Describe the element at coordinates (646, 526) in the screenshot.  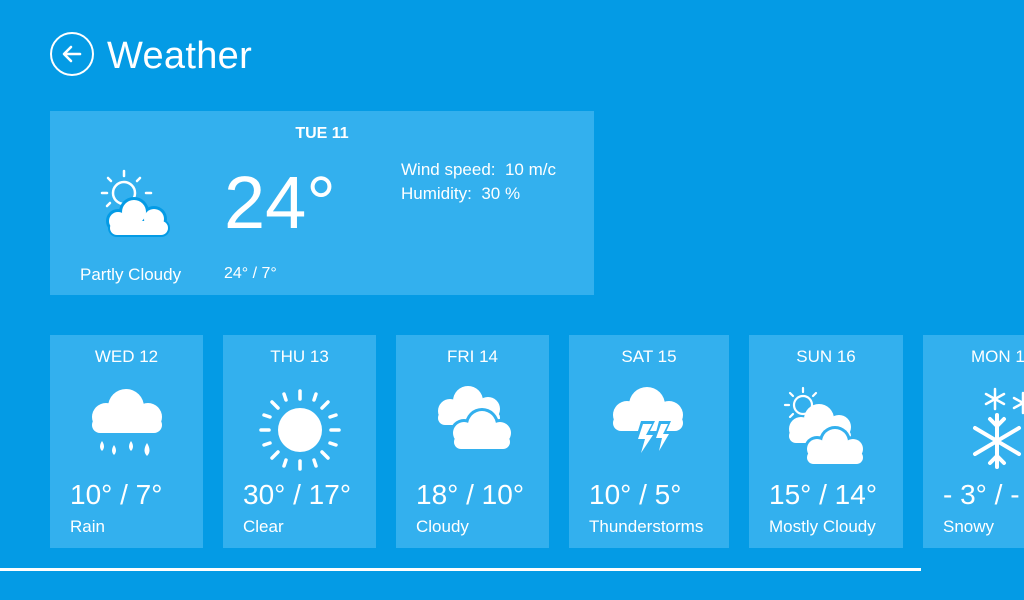
I see `forecast-condition: Thunderstorms` at that location.